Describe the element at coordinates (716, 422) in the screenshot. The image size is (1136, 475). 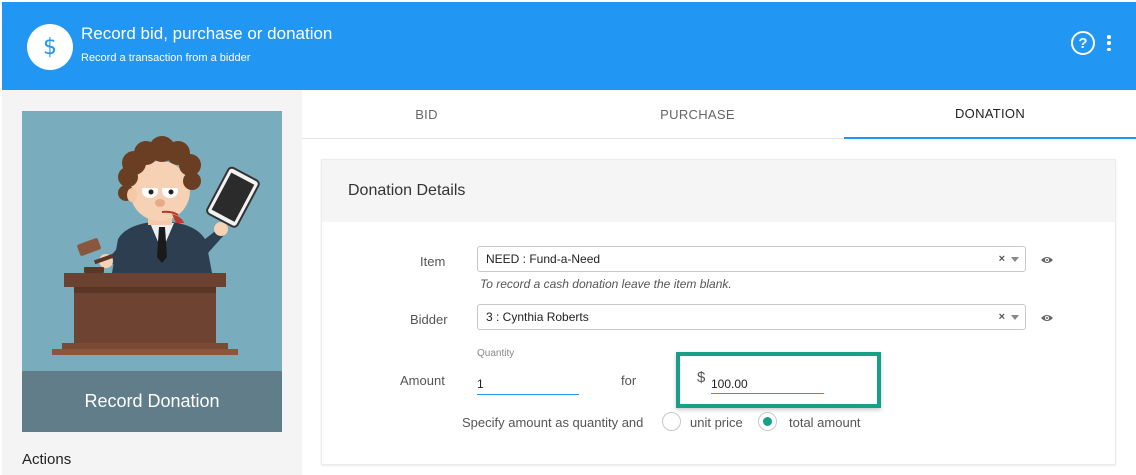
I see `unit-price-label: unit price` at that location.